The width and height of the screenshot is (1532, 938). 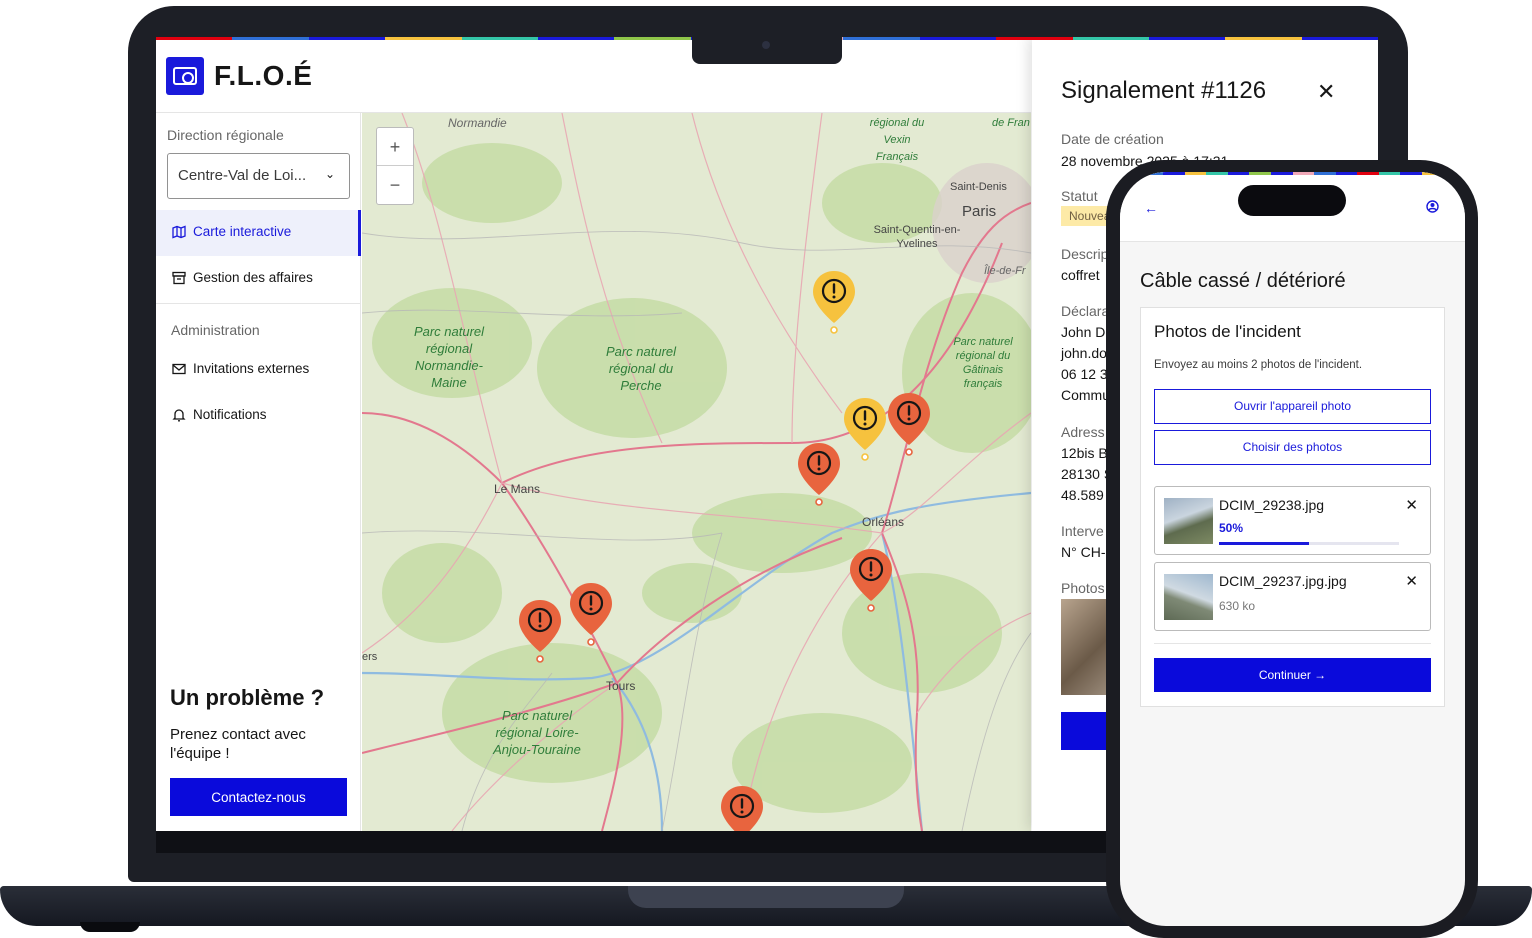 What do you see at coordinates (897, 140) in the screenshot?
I see `map-label: régional du Vexin Français` at bounding box center [897, 140].